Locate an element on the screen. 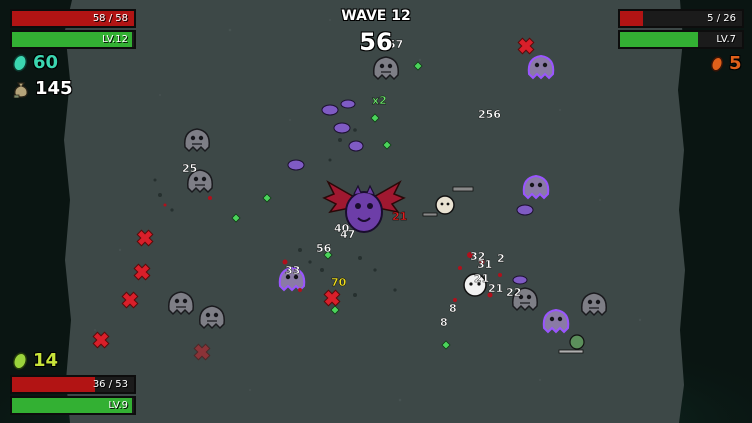  damage-number: 256 is located at coordinates (489, 114).